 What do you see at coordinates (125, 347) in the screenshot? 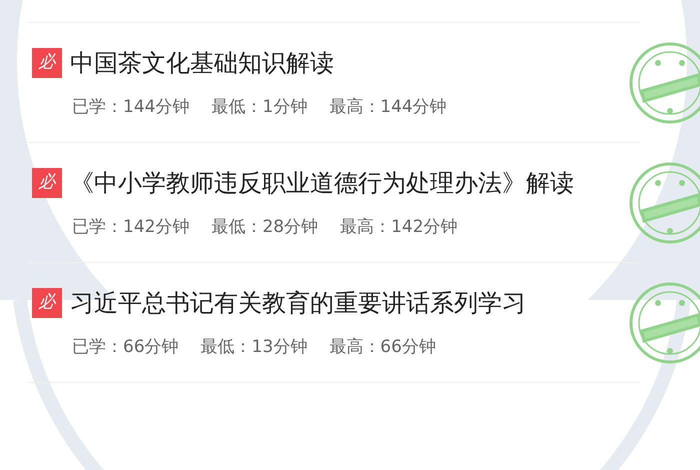
I see `studied-time: 已学：66分钟` at bounding box center [125, 347].